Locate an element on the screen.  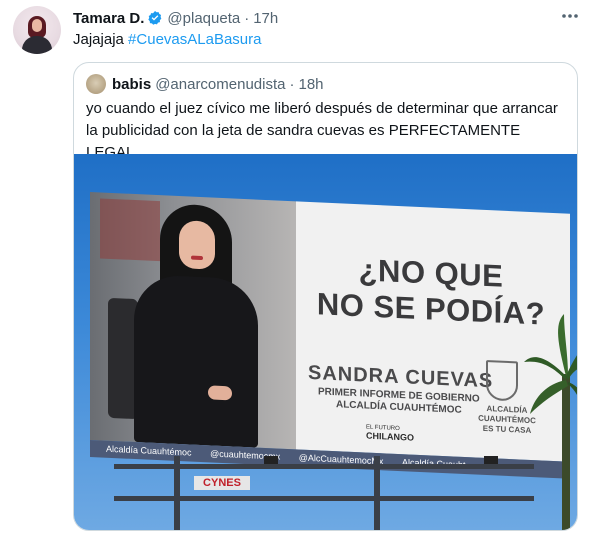
sponsor-sign: CYNES is located at coordinates (222, 483).